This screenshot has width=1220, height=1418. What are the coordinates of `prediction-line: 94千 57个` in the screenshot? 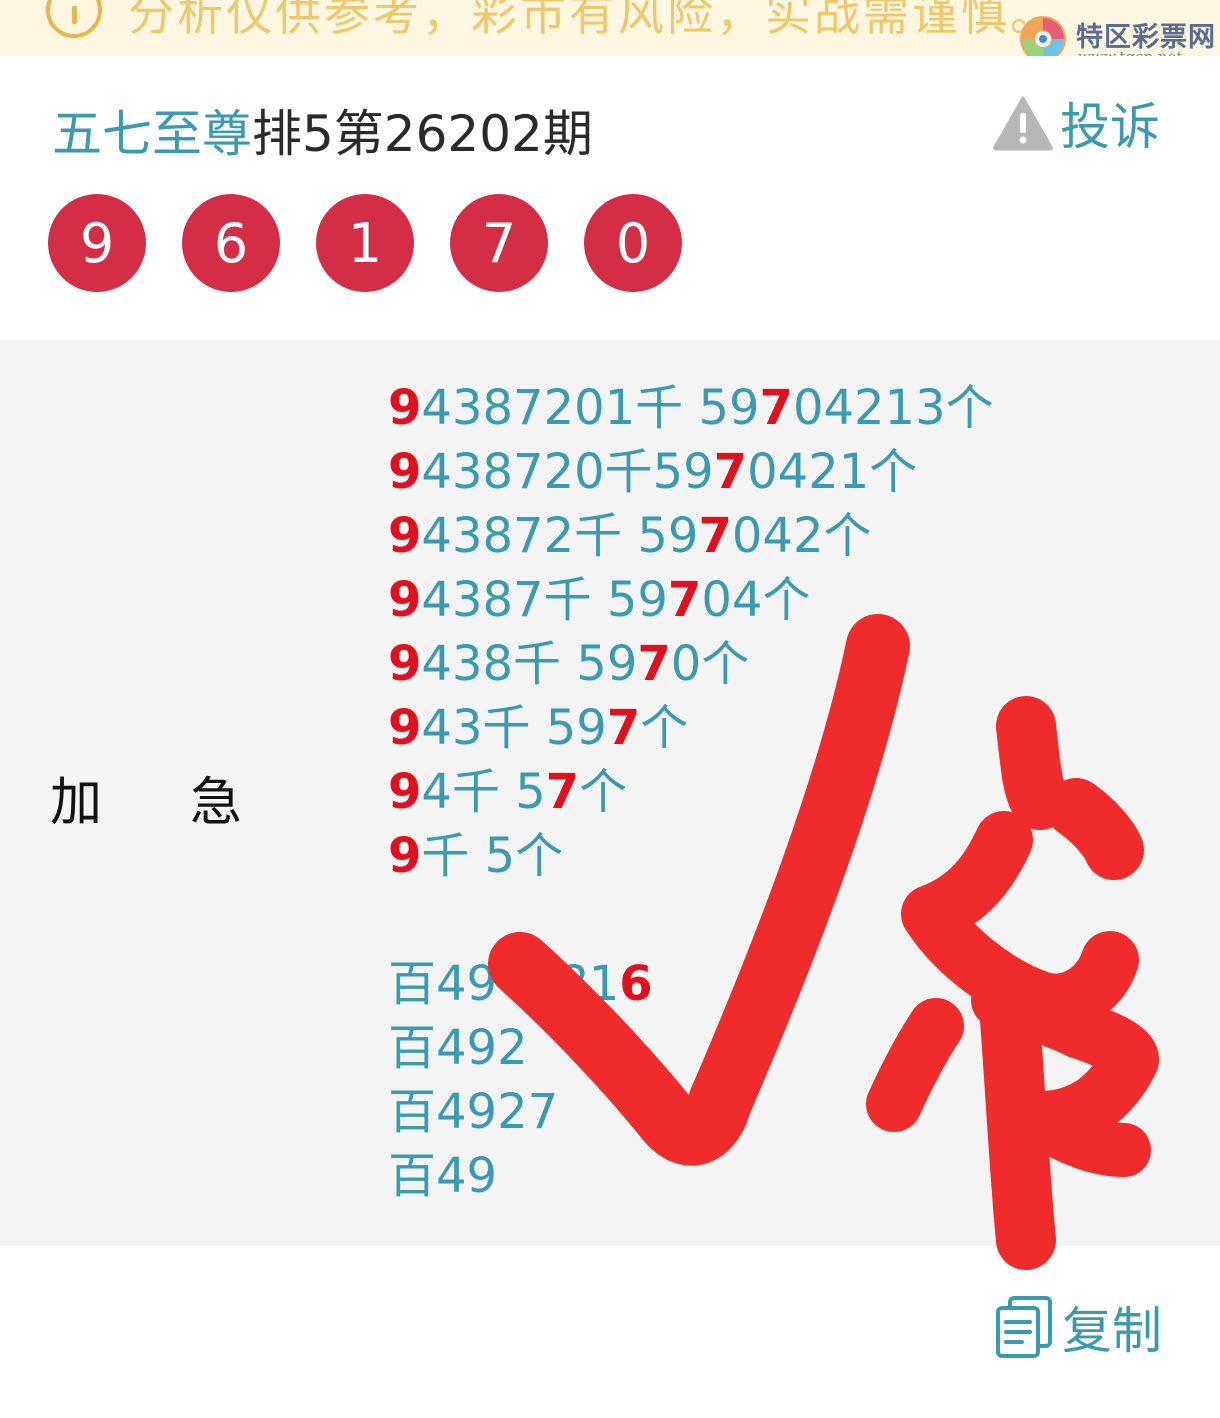 It's located at (691, 792).